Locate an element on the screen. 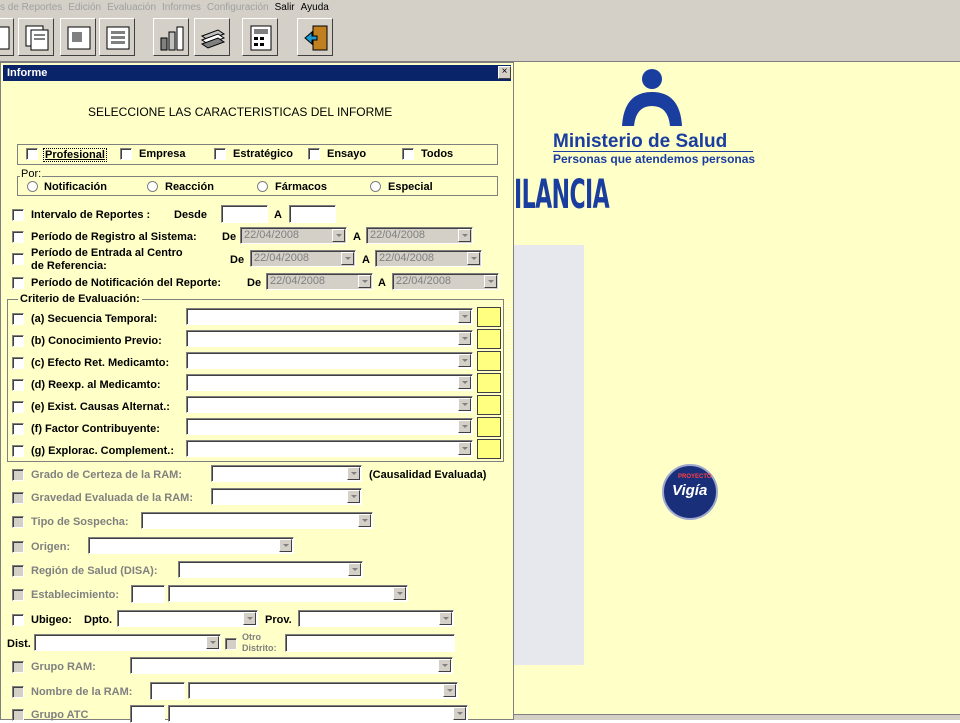  grupo-ram-select is located at coordinates (291, 665).